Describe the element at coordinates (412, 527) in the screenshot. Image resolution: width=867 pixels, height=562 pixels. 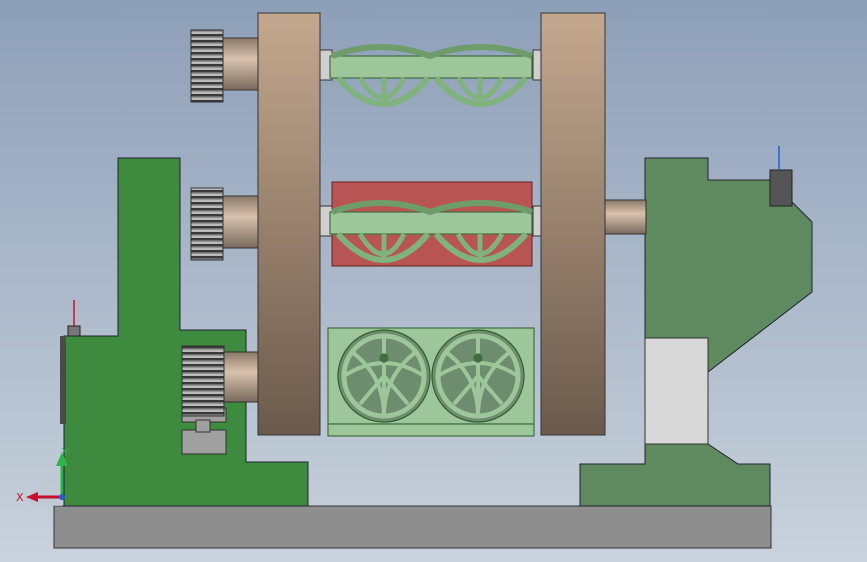
I see `base-plate` at that location.